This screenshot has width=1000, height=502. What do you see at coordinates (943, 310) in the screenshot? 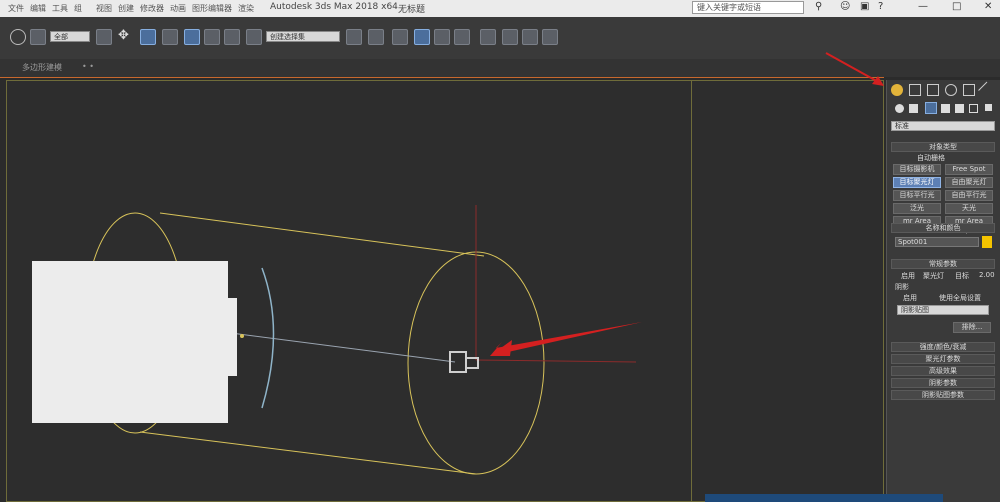
I see `shadow-type-dropdown: 阴影贴图` at bounding box center [943, 310].